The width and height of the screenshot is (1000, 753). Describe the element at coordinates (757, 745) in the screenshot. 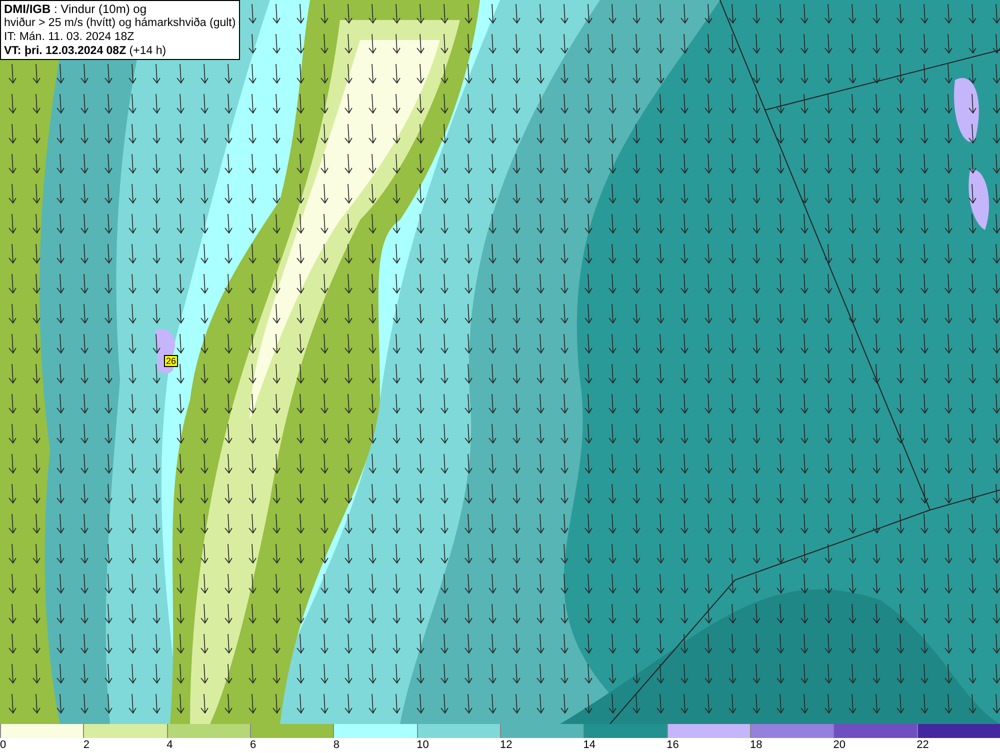

I see `legend-label: 18` at that location.